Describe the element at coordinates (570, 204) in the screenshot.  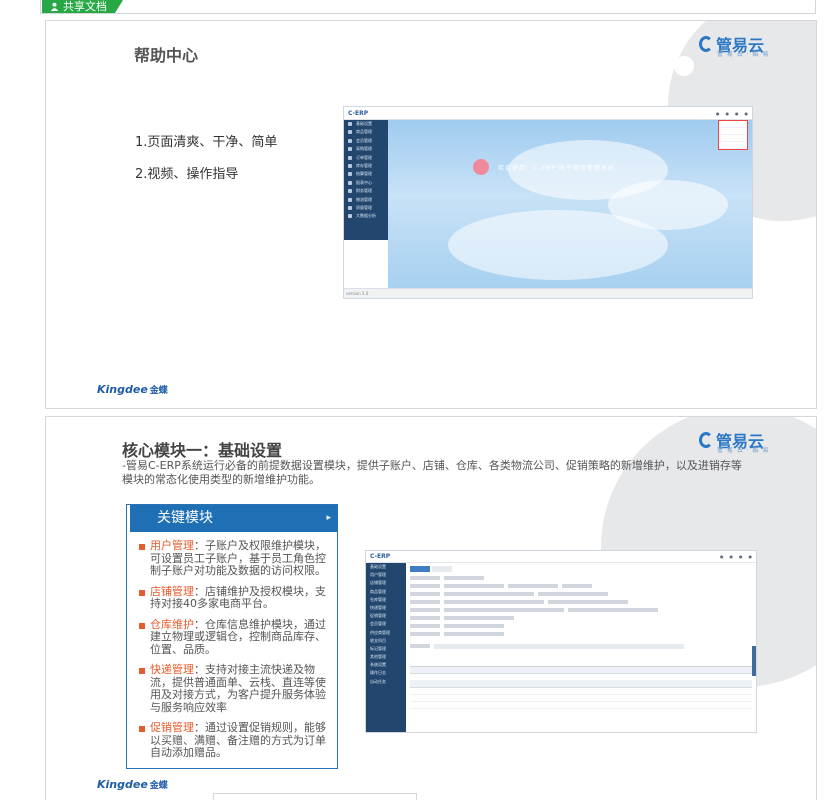
I see `welcome-background: 欢迎使用：C-ERP 电子商务管理系统` at that location.